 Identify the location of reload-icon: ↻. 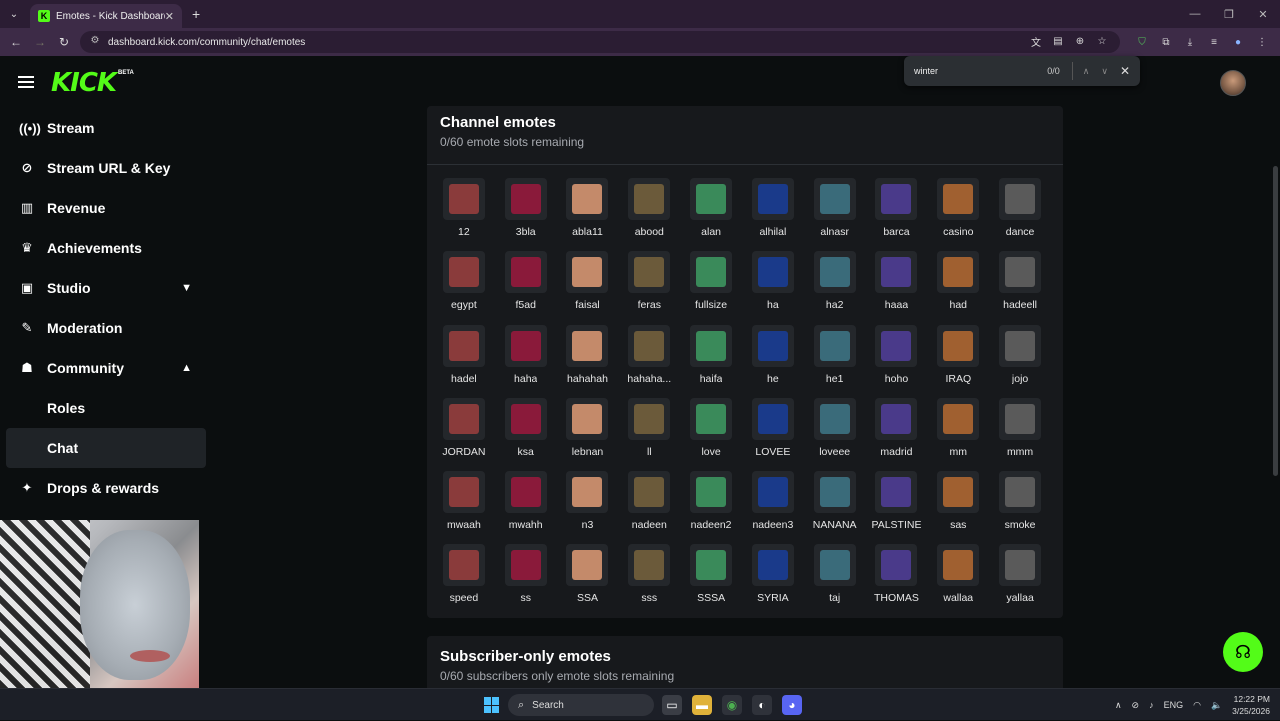
(64, 42).